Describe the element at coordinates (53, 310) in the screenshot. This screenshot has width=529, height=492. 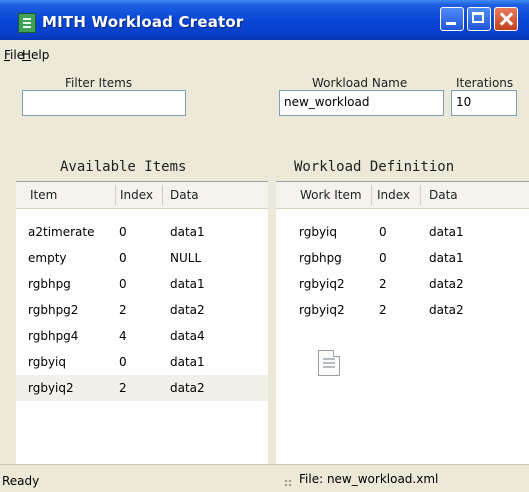
I see `cell-item: rgbhpg2` at that location.